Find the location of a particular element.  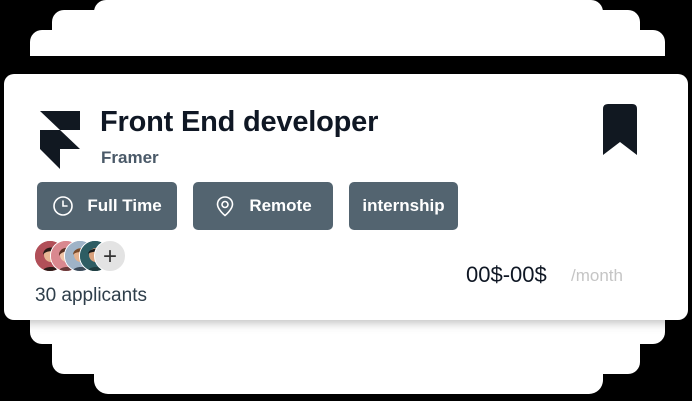

tag-internship: internship is located at coordinates (403, 206).